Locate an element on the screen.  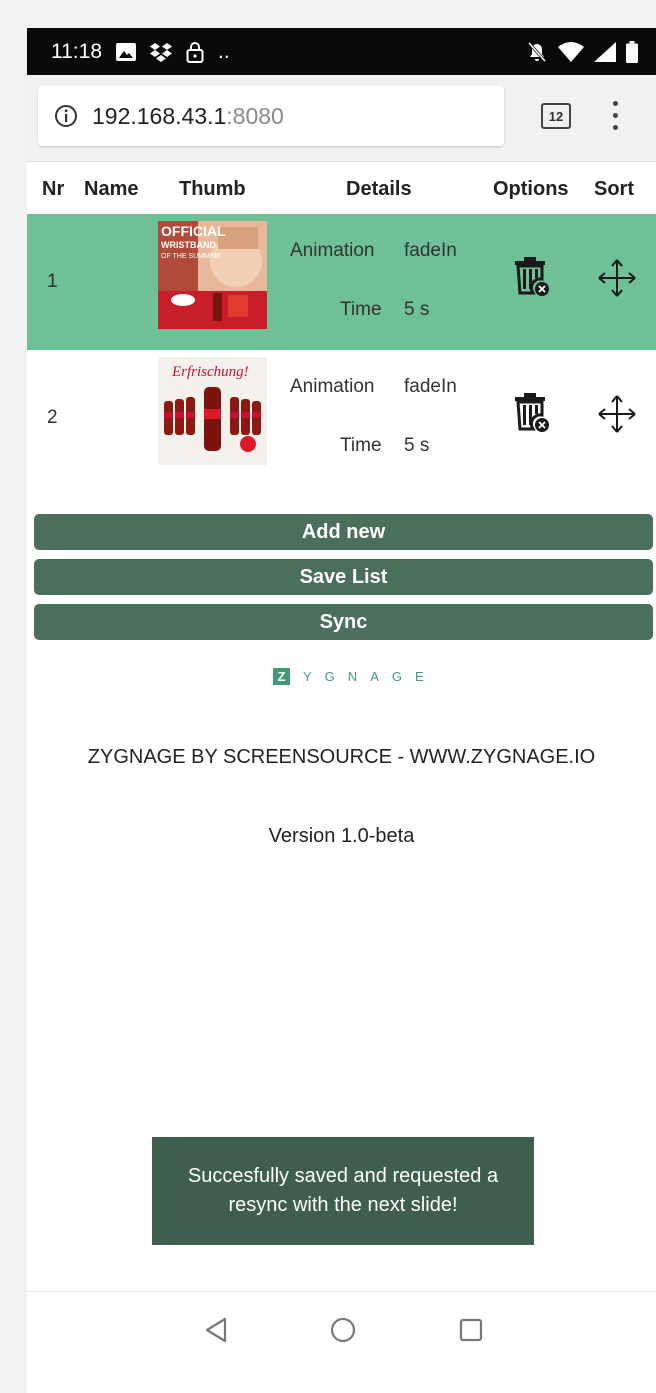
header-sort: Sort is located at coordinates (614, 189).